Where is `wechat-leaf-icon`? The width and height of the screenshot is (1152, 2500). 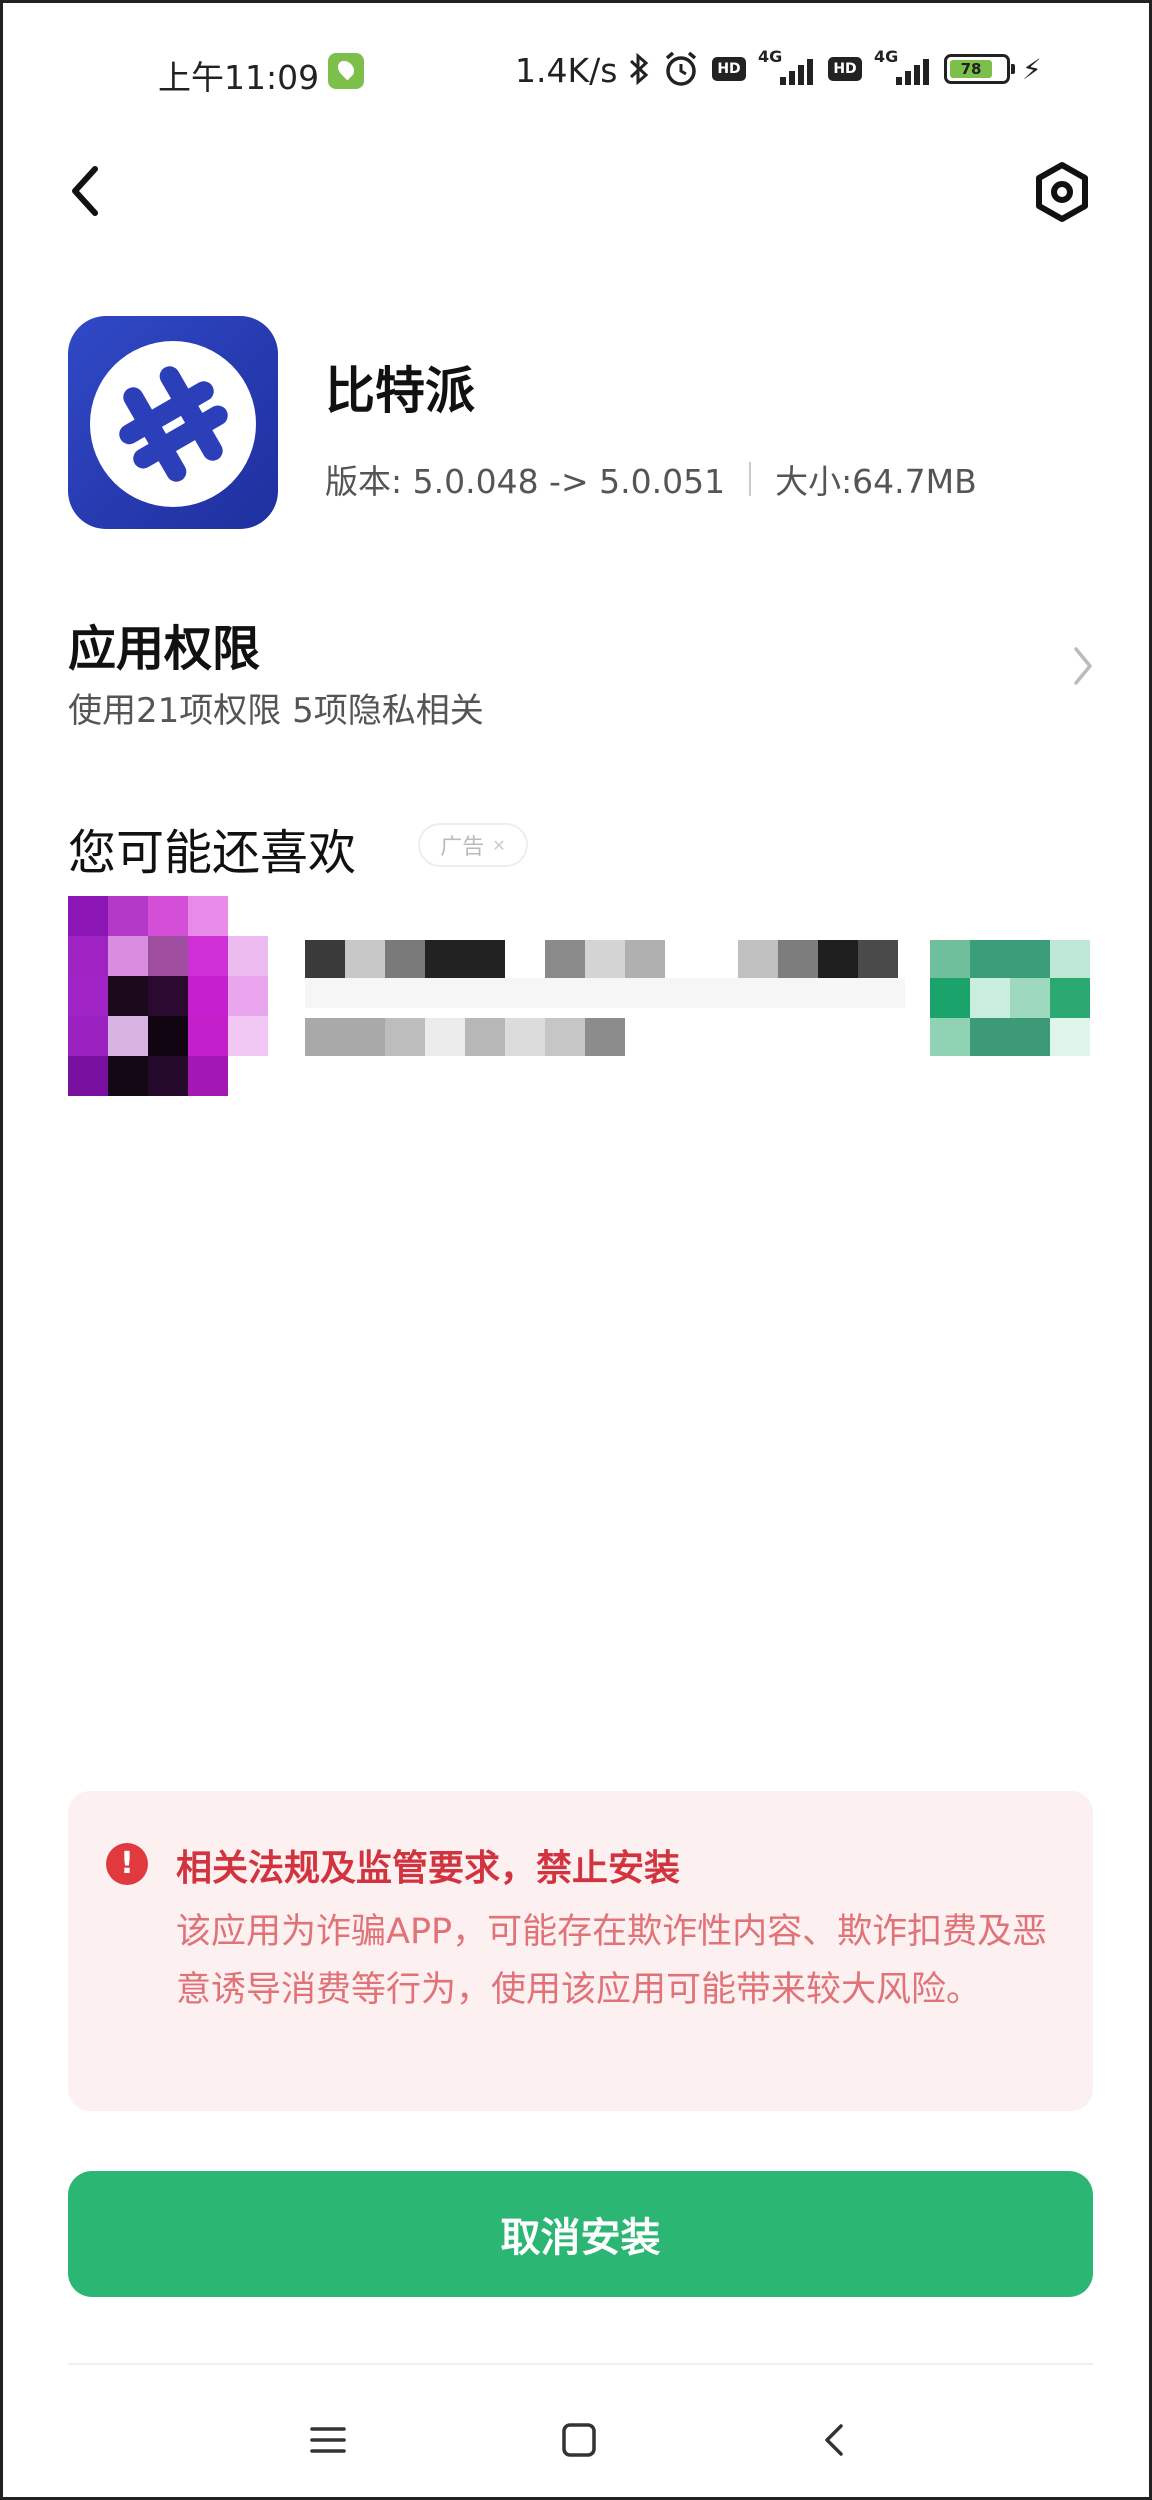
wechat-leaf-icon is located at coordinates (346, 71).